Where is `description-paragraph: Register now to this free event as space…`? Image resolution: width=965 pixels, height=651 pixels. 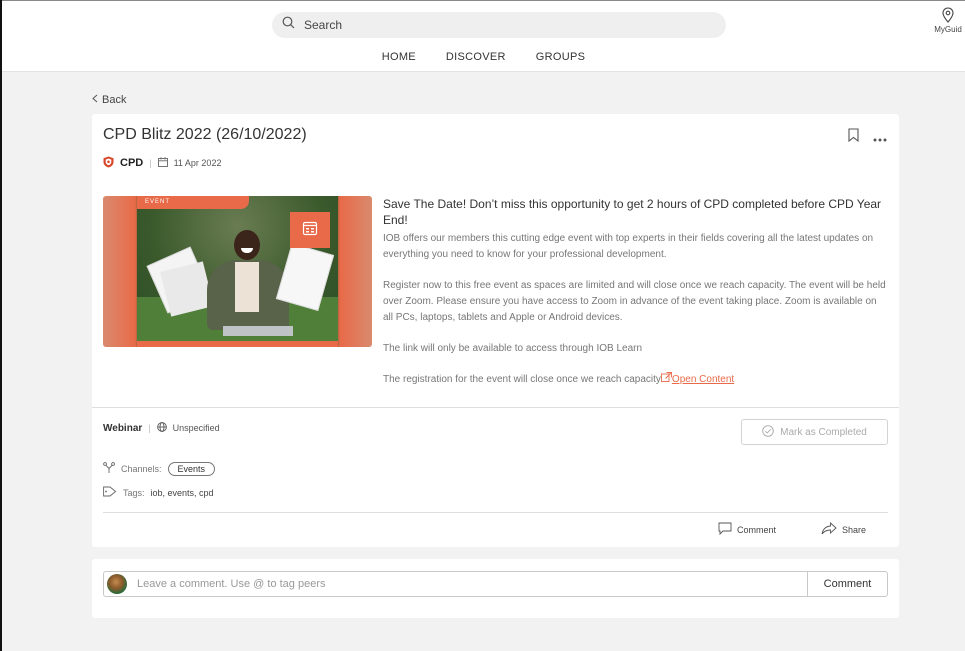 description-paragraph: Register now to this free event as space… is located at coordinates (634, 301).